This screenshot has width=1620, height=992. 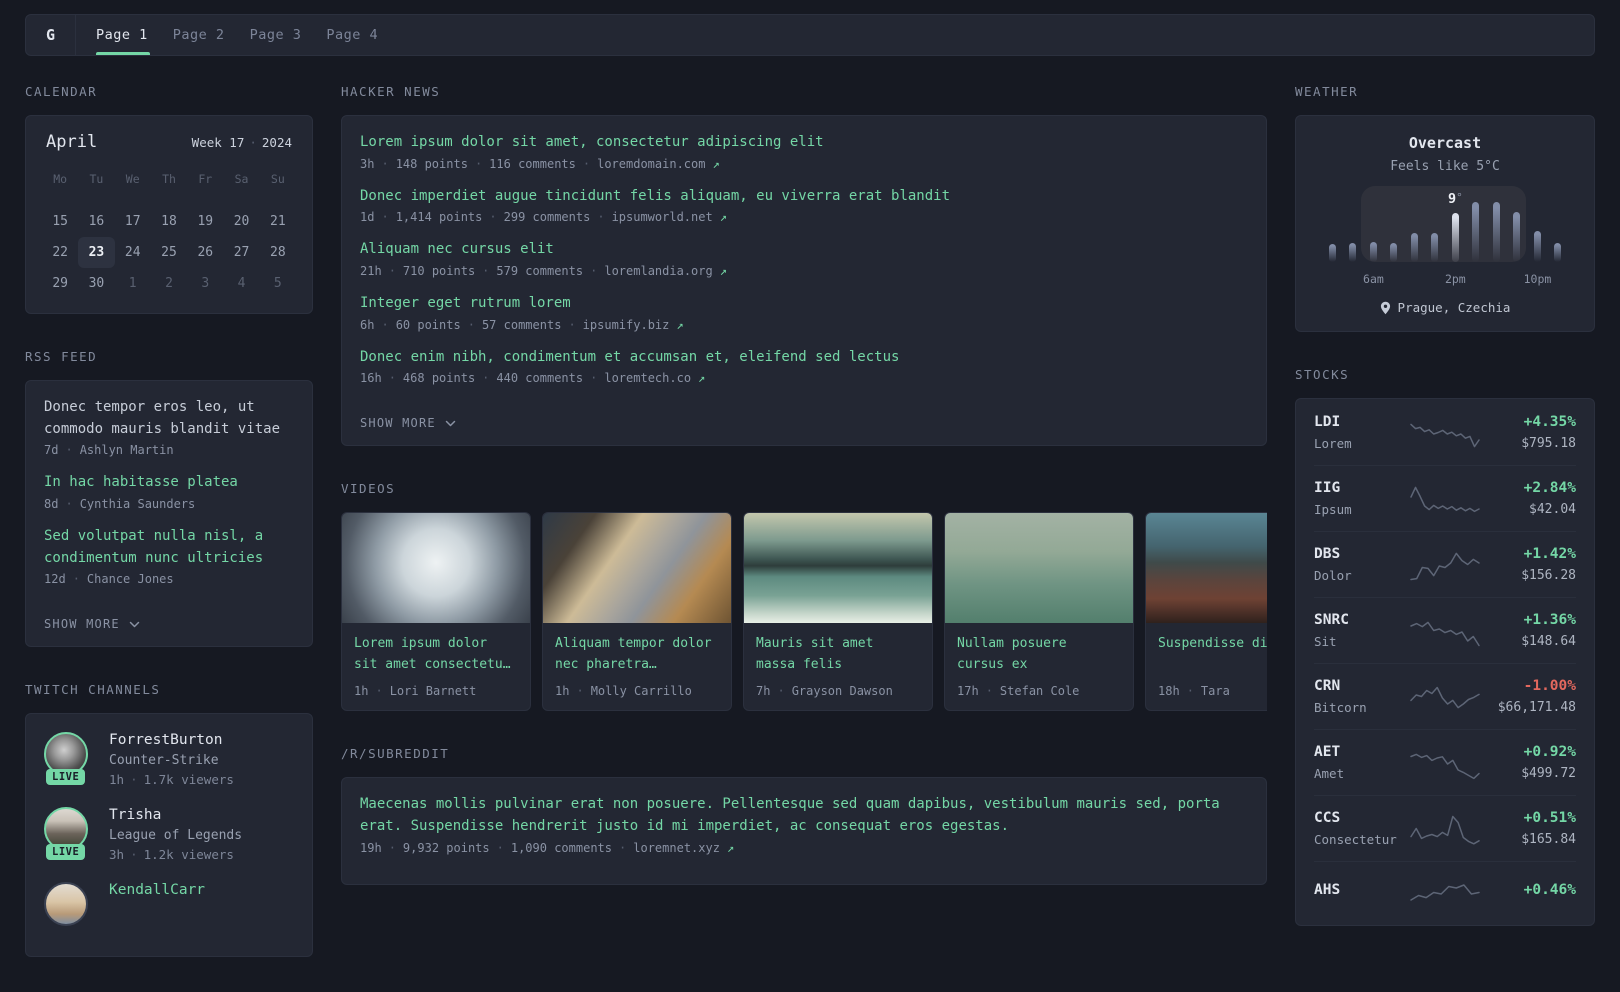 What do you see at coordinates (1327, 686) in the screenshot?
I see `stock-symbol: CRN` at bounding box center [1327, 686].